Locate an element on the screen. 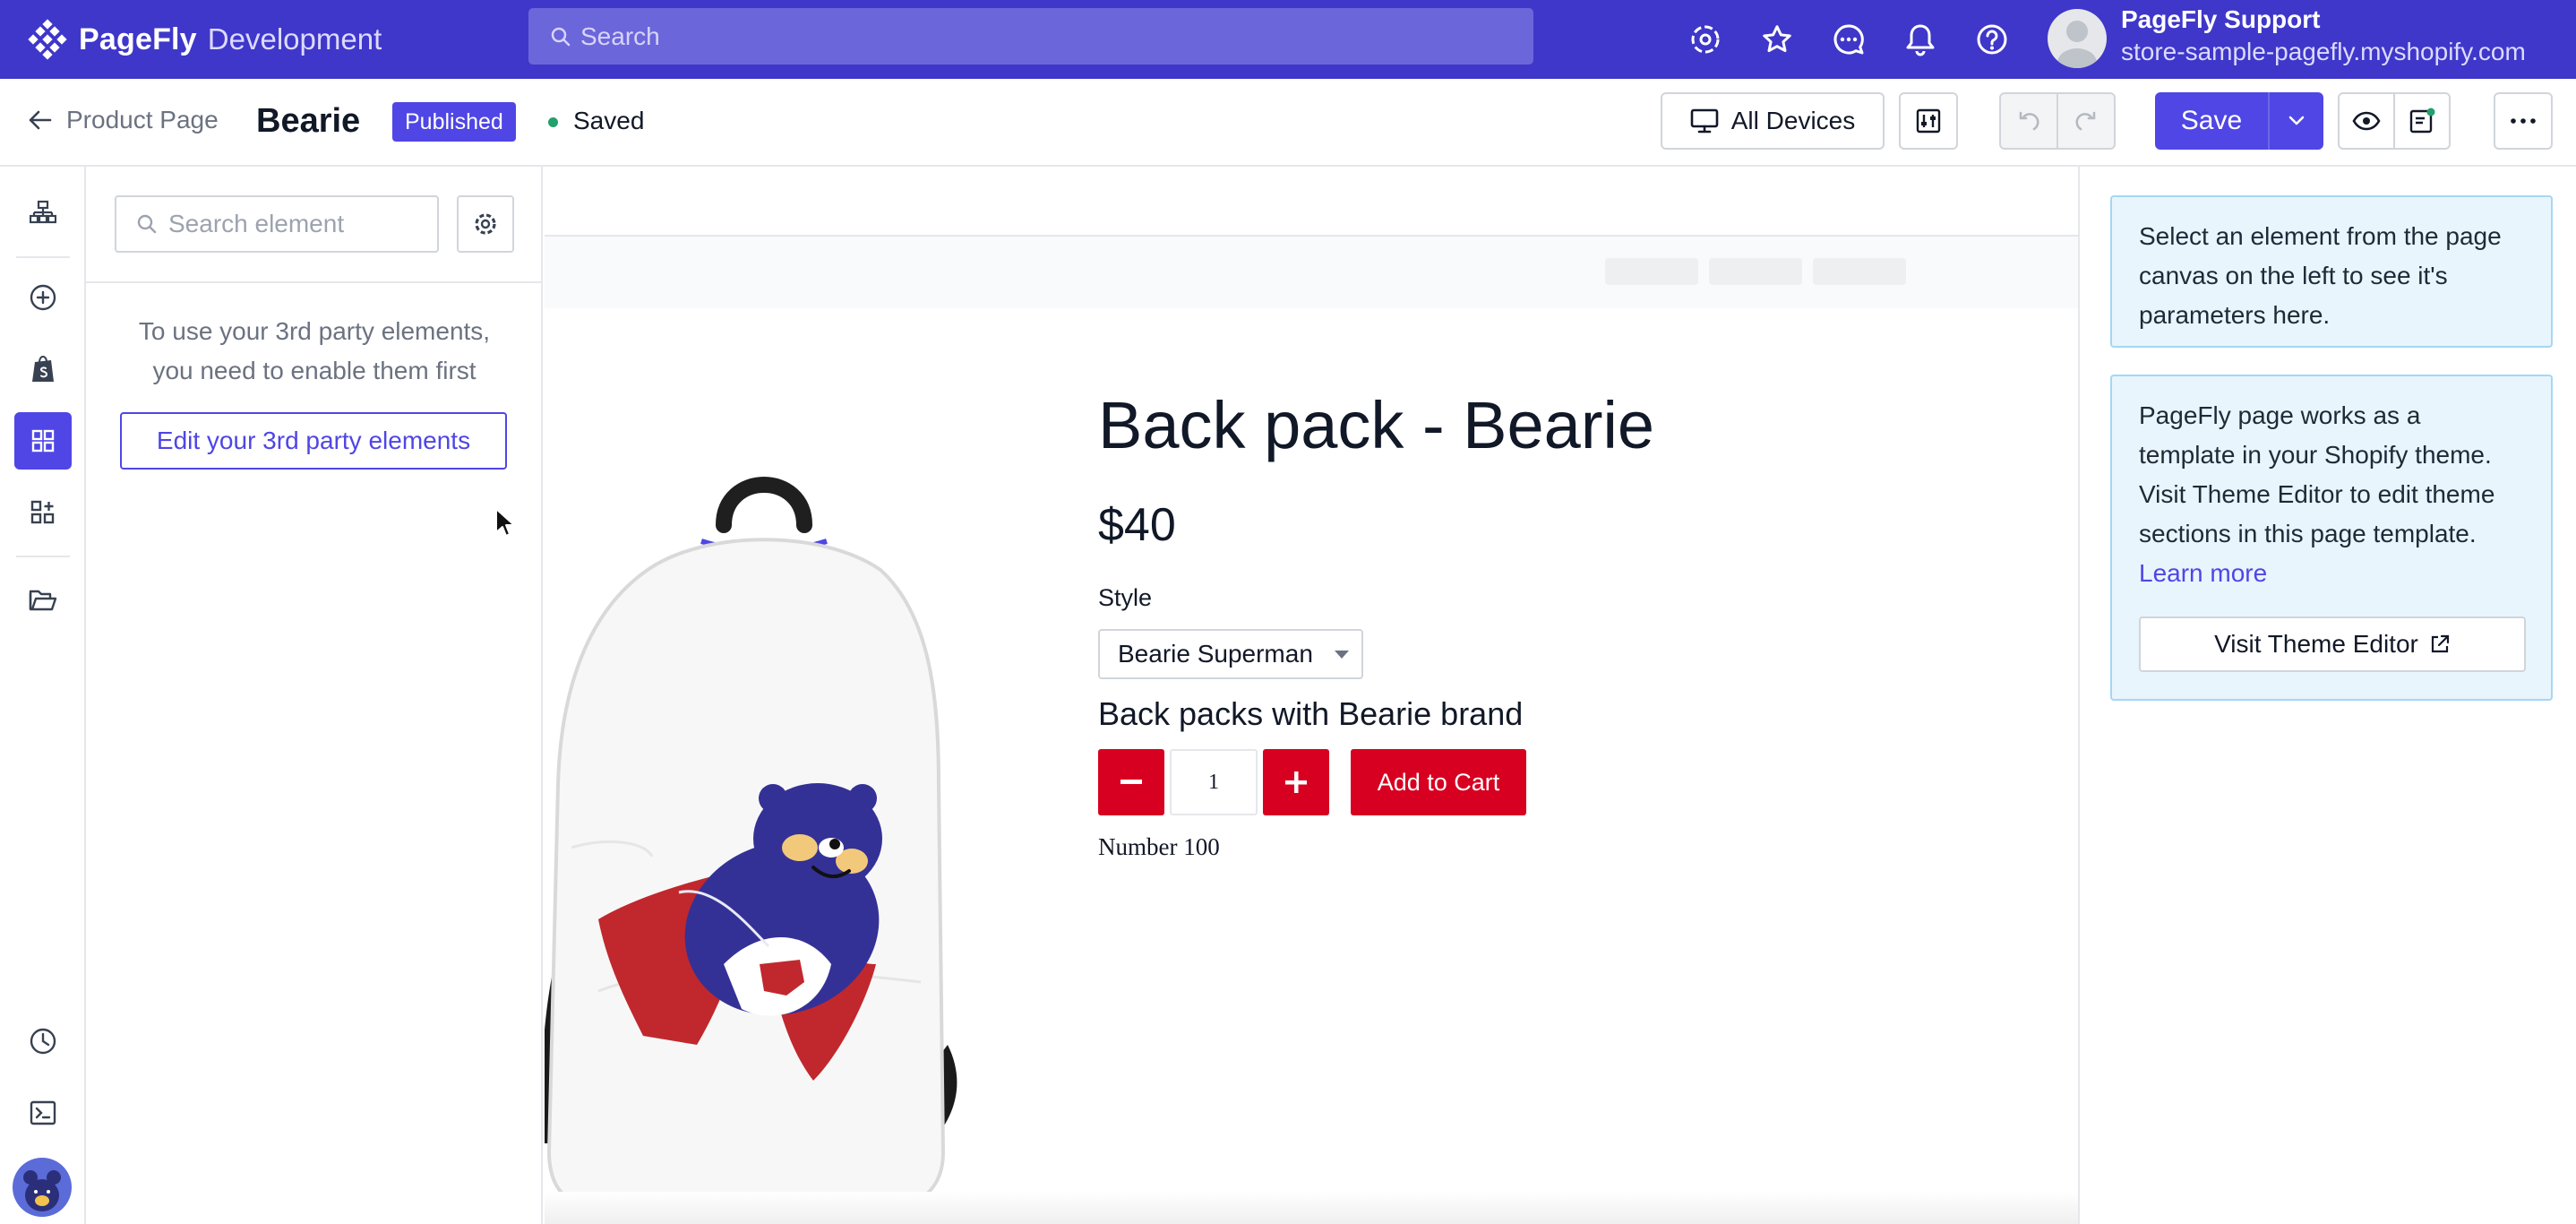 This screenshot has width=2576, height=1224. account-store-domain: store-sample-pagefly.myshopify.com is located at coordinates (2323, 52).